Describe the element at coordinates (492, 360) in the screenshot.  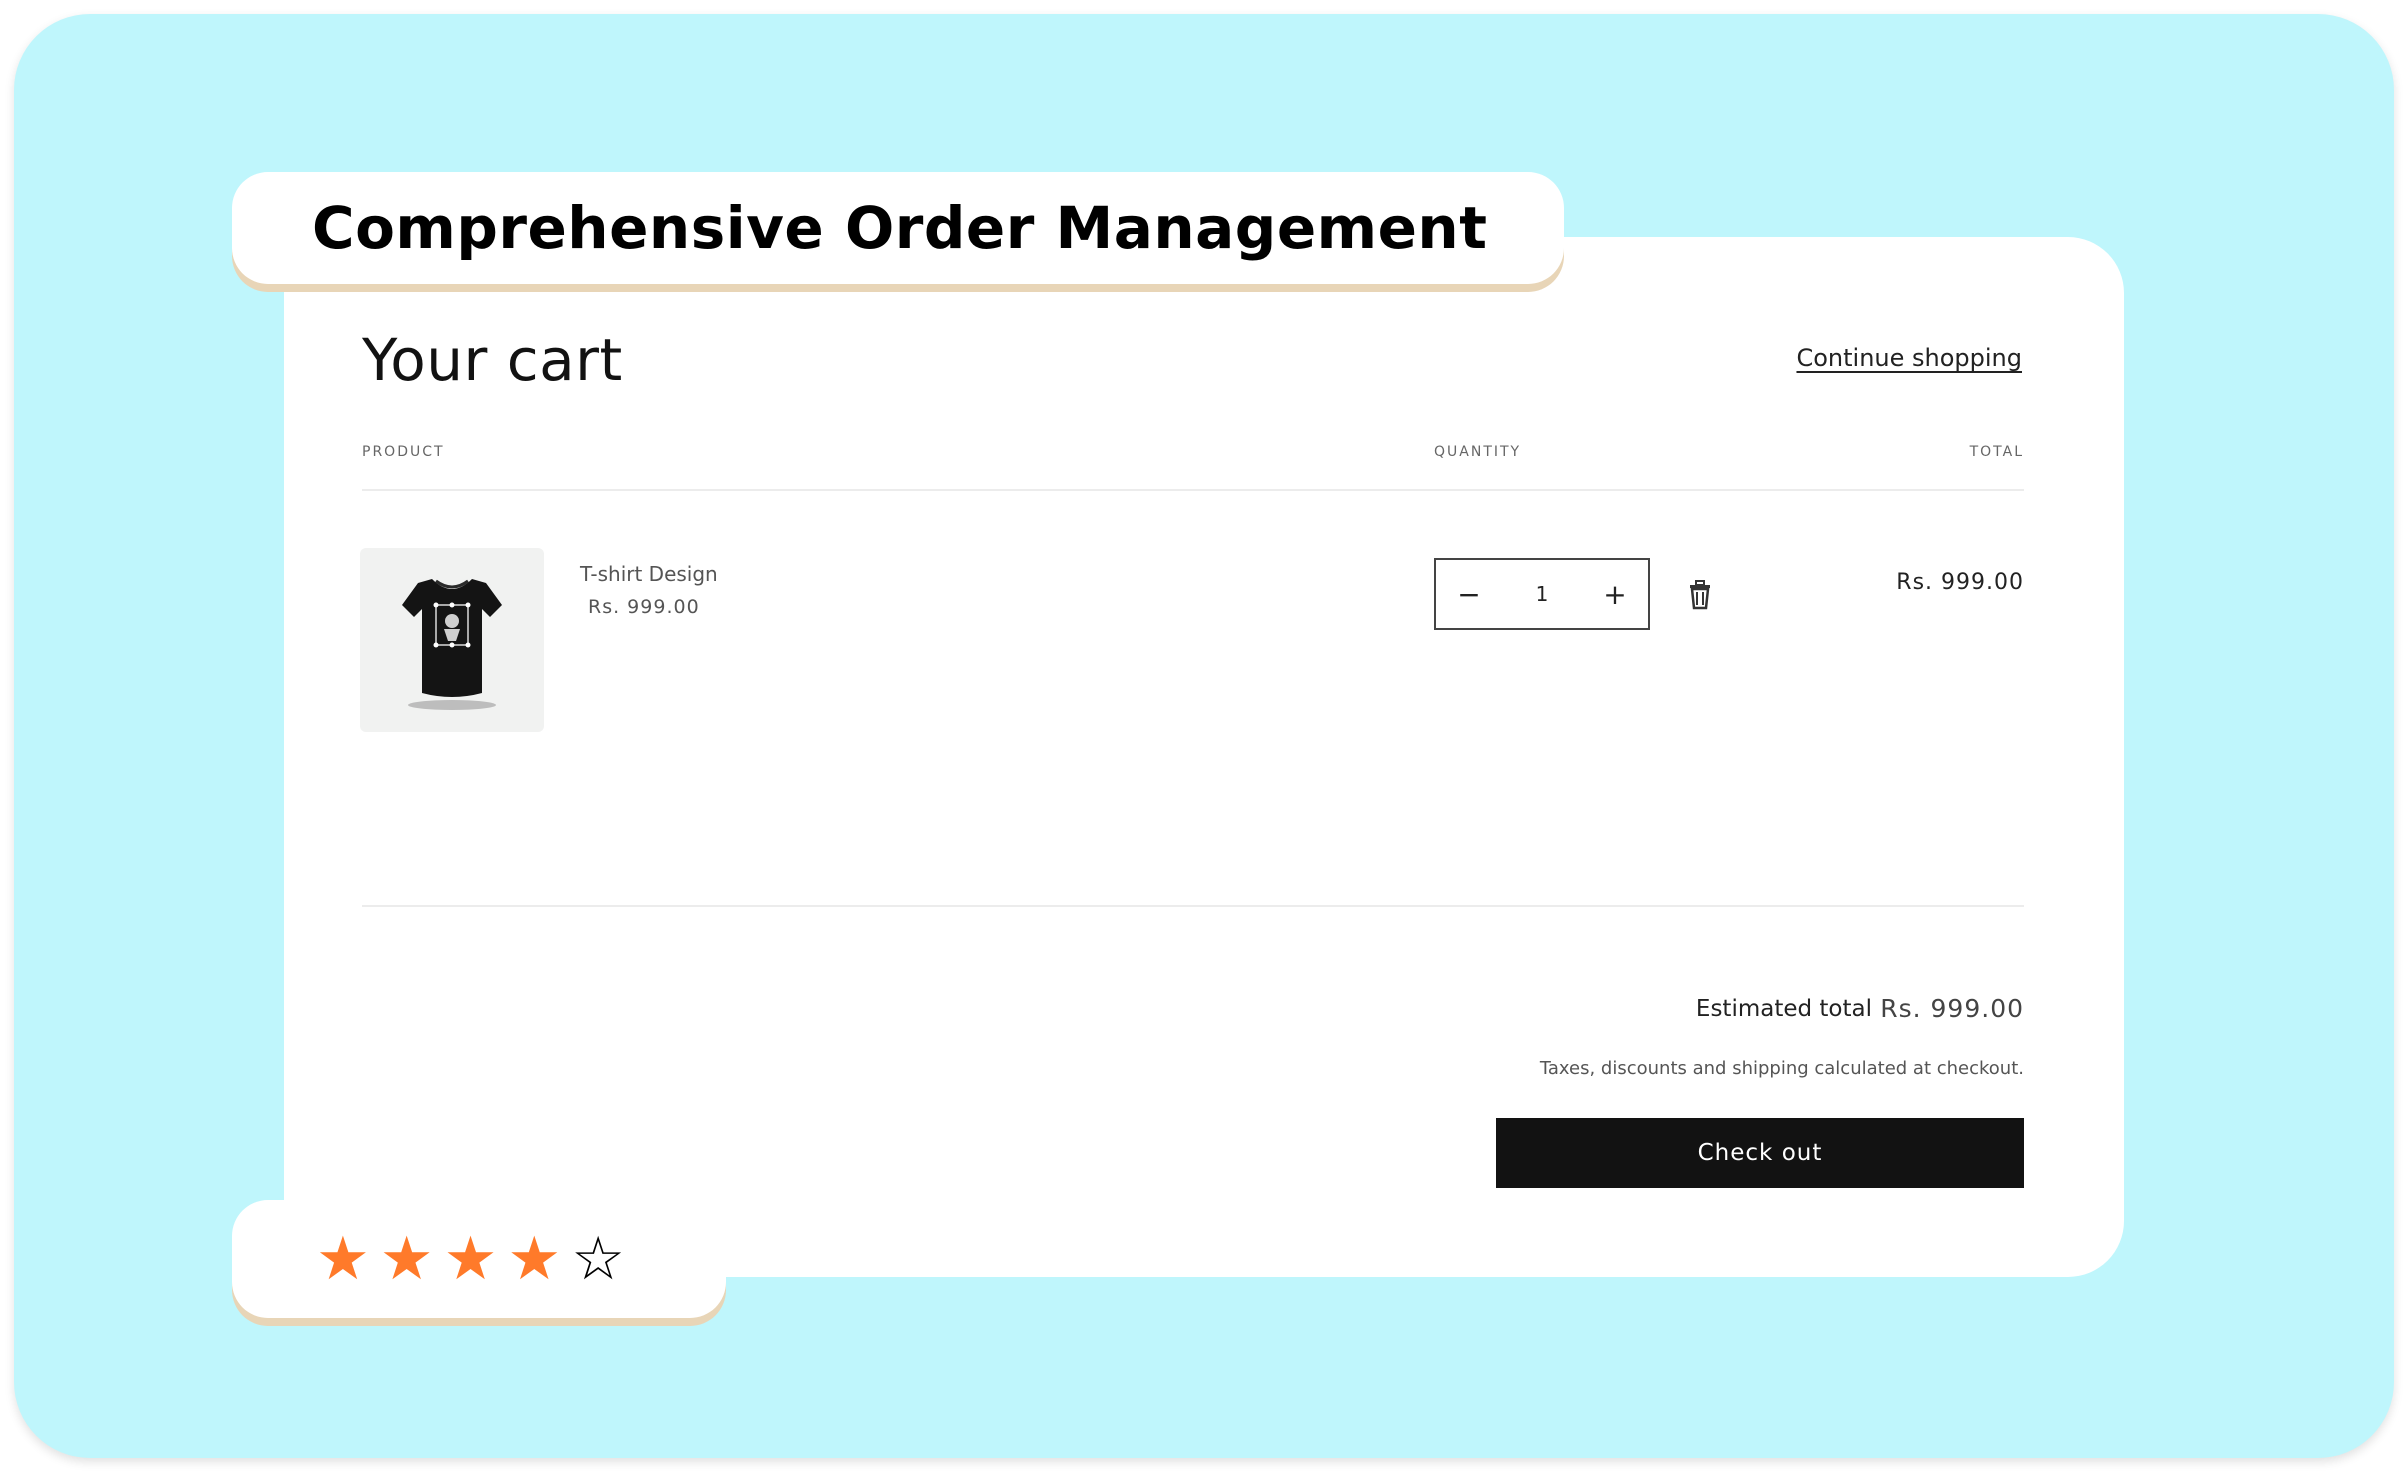
I see `cart-title: Your cart` at that location.